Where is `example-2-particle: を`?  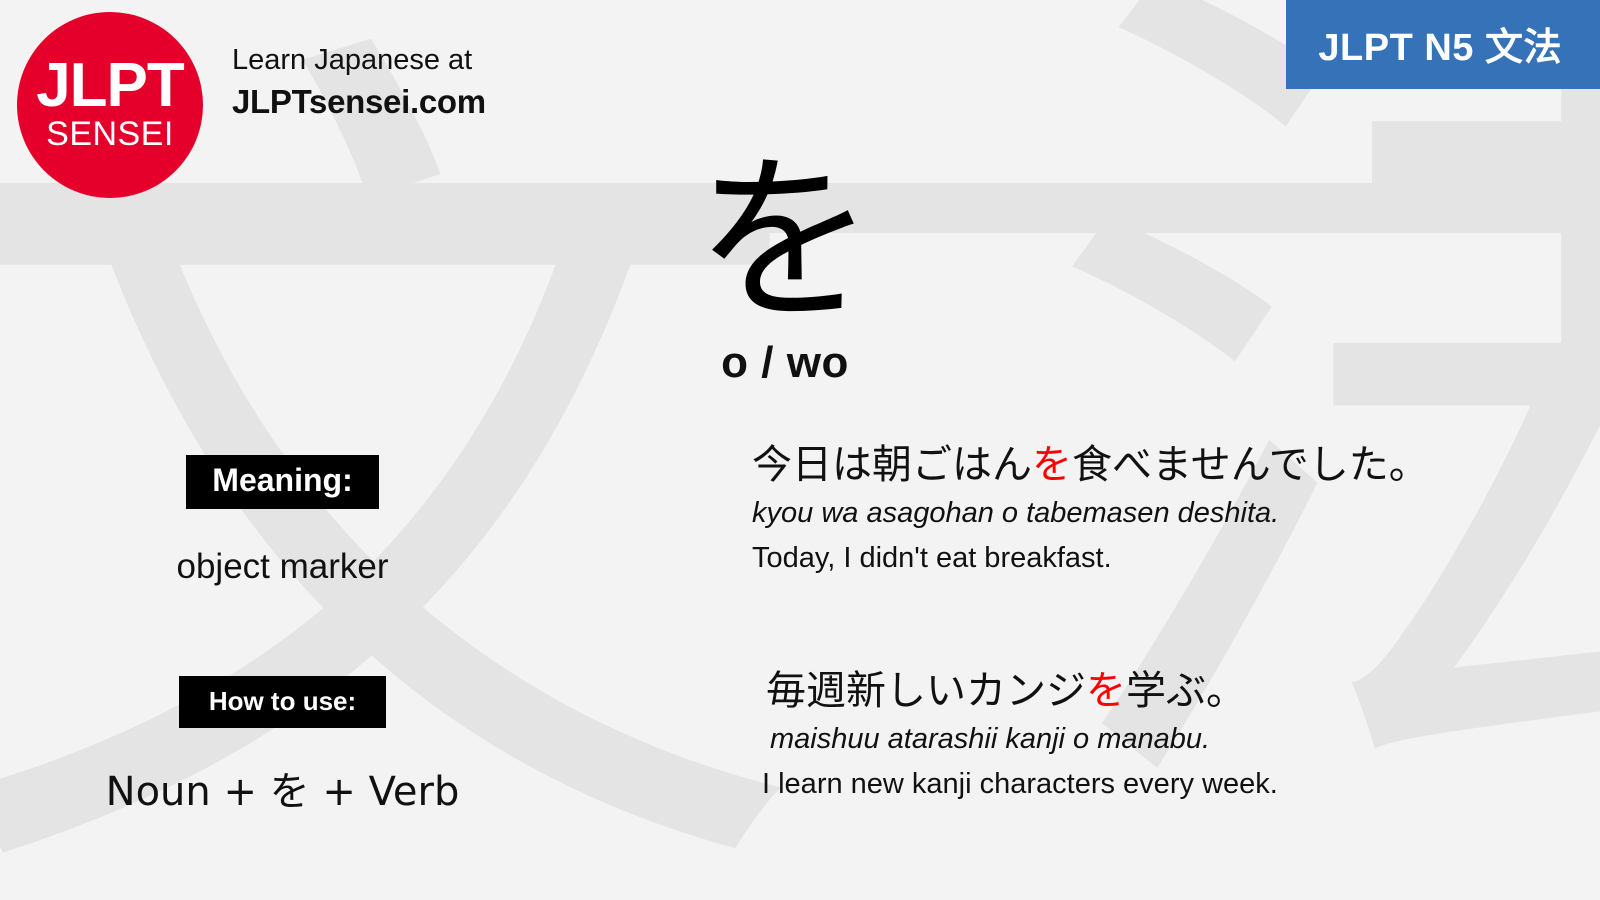 example-2-particle: を is located at coordinates (1106, 691).